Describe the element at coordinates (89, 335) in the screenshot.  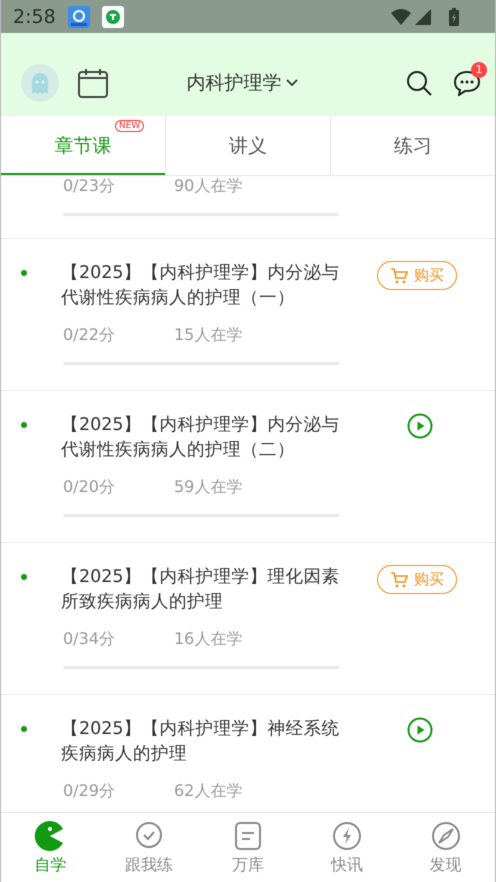
I see `score-text: 0/22分` at that location.